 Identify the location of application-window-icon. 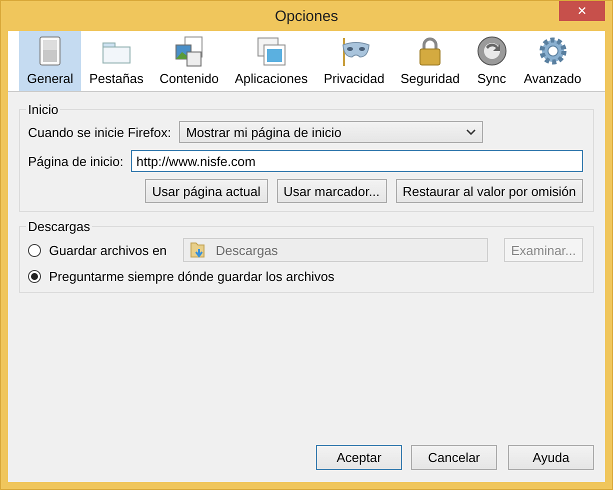
(271, 51).